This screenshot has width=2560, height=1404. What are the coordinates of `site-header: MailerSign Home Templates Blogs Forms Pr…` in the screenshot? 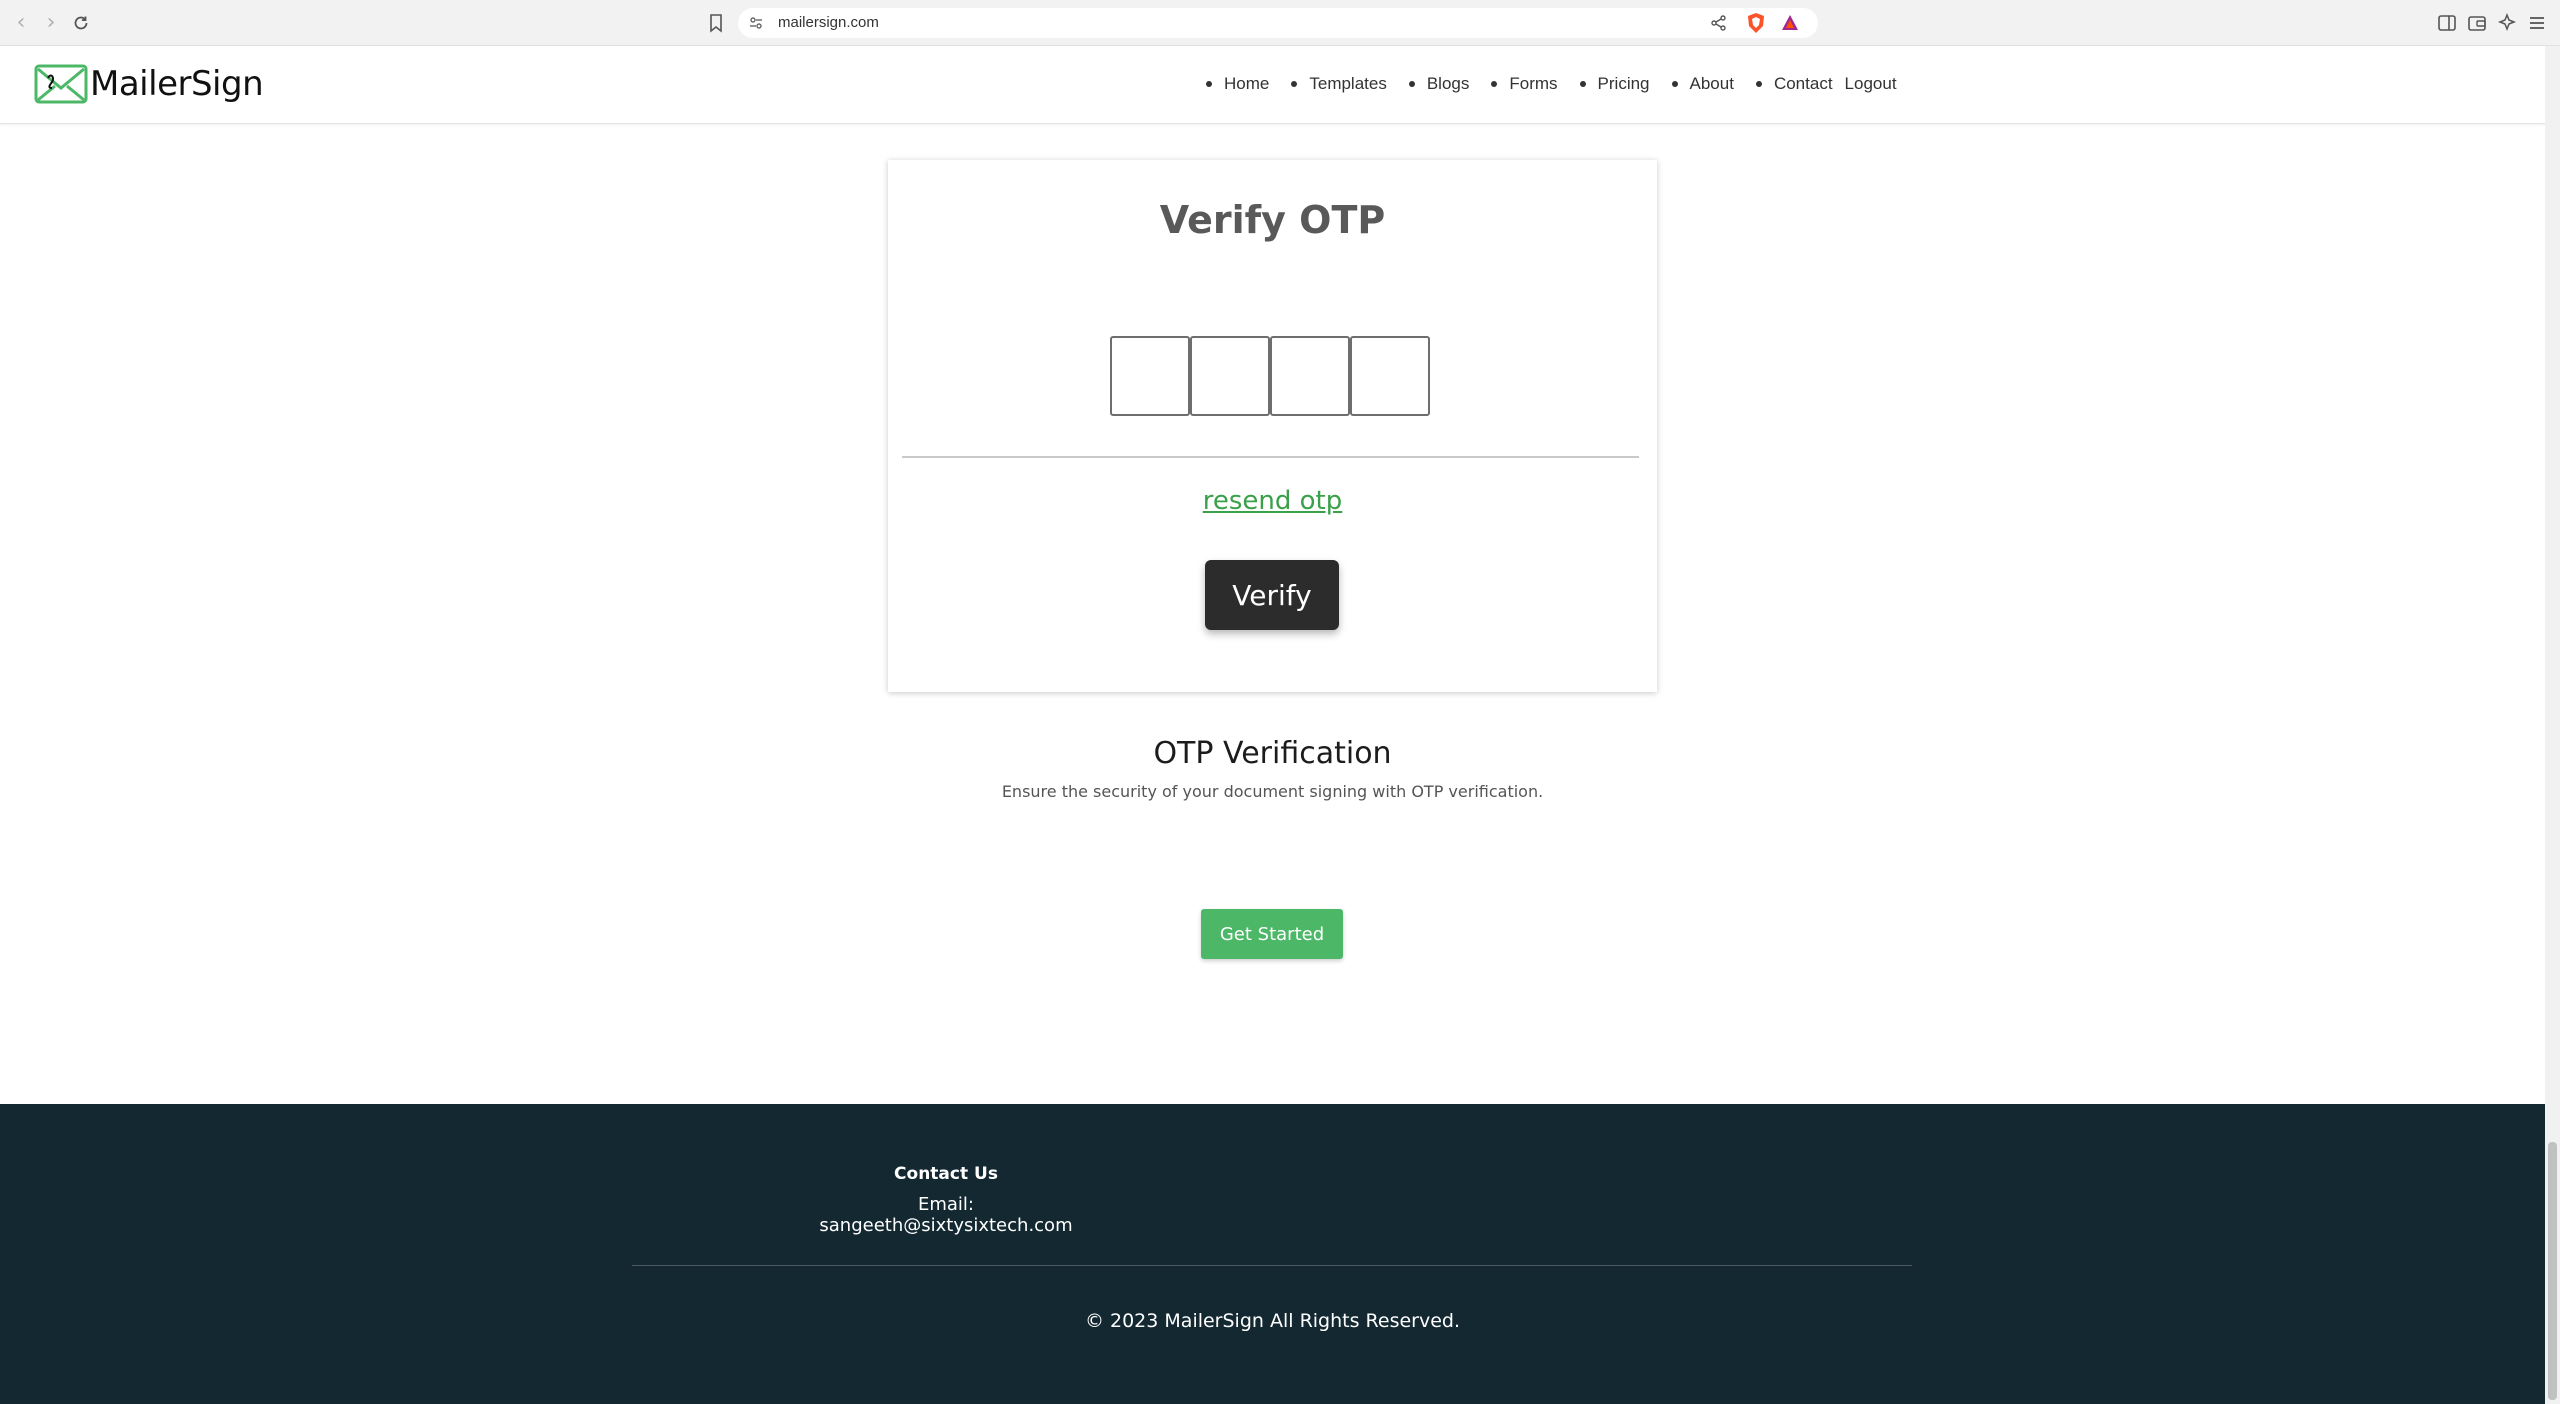 It's located at (1272, 85).